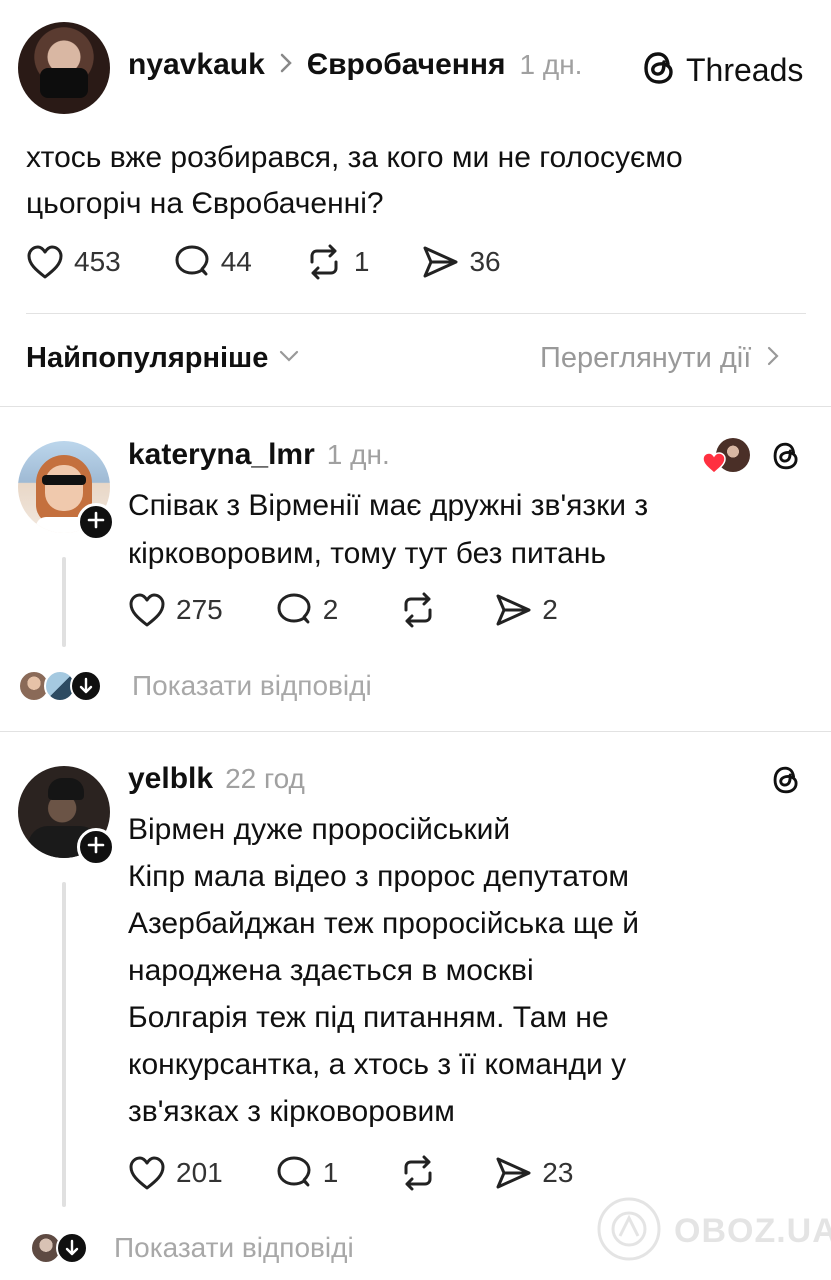  What do you see at coordinates (212, 262) in the screenshot?
I see `comment-button: 44` at bounding box center [212, 262].